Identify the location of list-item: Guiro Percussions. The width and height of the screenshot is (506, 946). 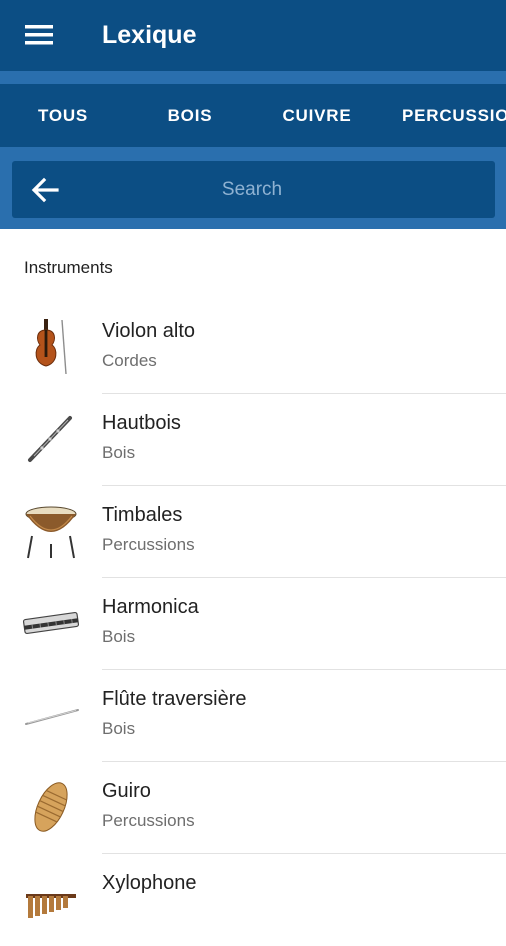
(253, 808).